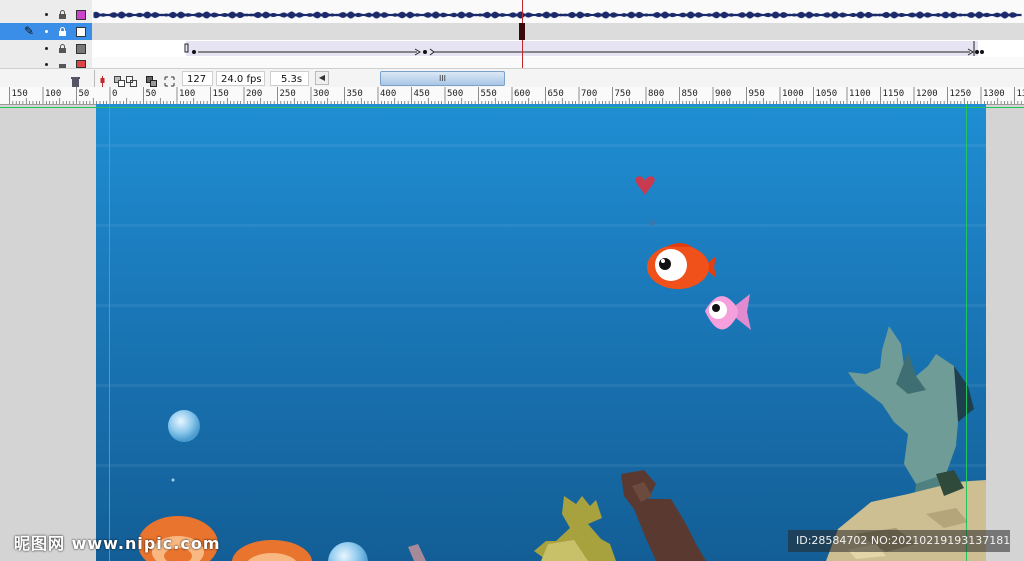 This screenshot has height=561, width=1024. Describe the element at coordinates (131, 79) in the screenshot. I see `onion-outline-icon` at that location.